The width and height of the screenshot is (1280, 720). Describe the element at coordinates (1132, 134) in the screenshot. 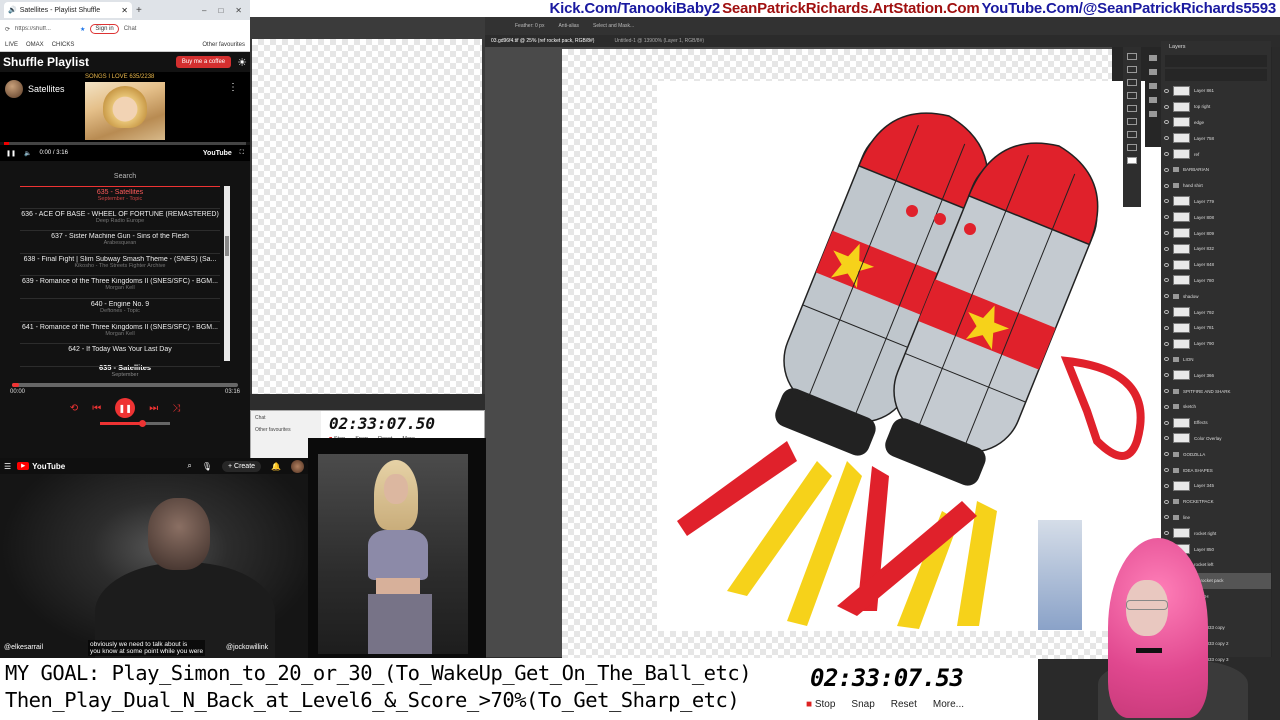

I see `tool-hand-icon` at that location.